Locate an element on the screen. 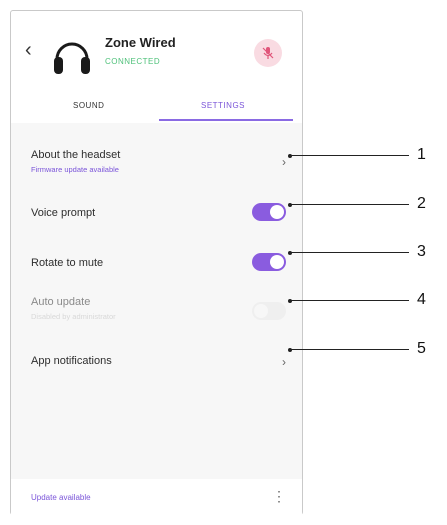 The image size is (447, 525). firmware-update-text: Firmware update available is located at coordinates (75, 169).